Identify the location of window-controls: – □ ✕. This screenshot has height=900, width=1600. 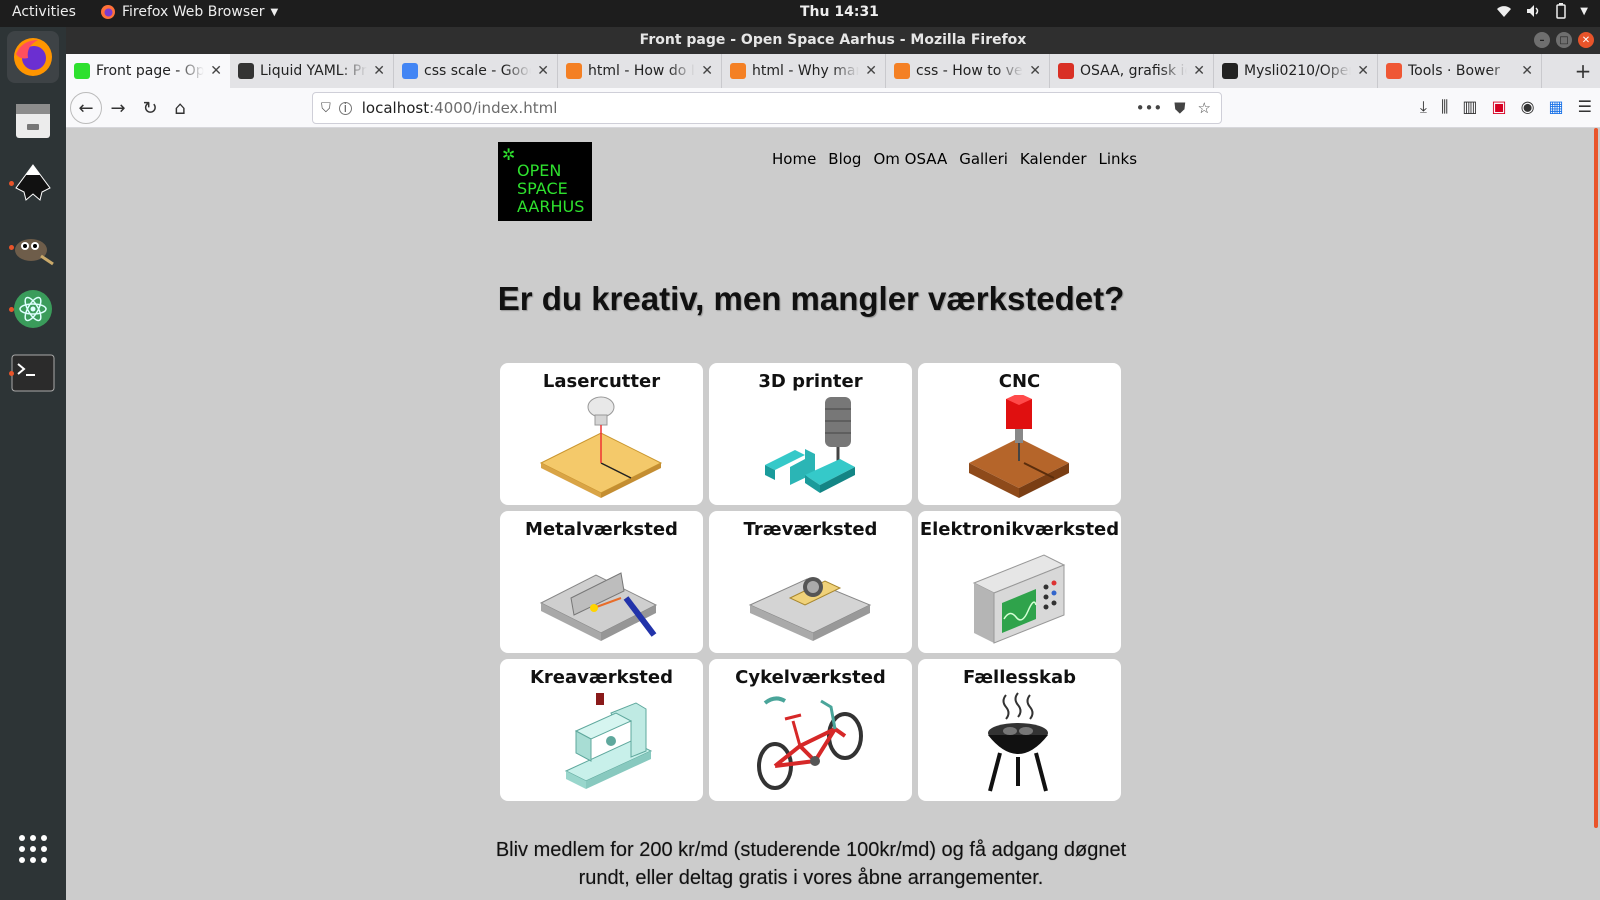
(1564, 40).